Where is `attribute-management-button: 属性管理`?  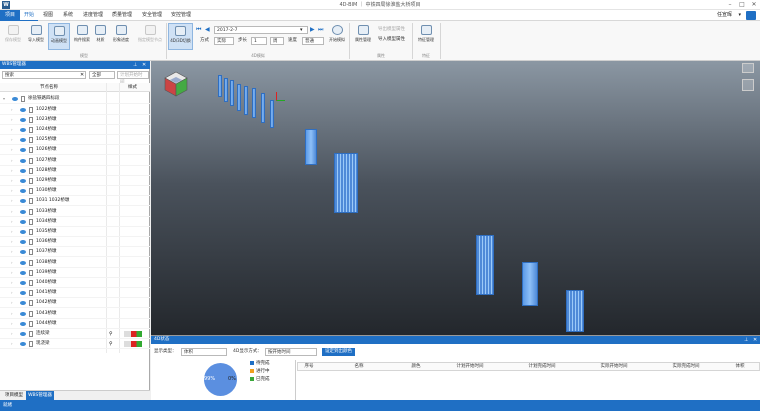
attribute-management-button: 属性管理 is located at coordinates (363, 36).